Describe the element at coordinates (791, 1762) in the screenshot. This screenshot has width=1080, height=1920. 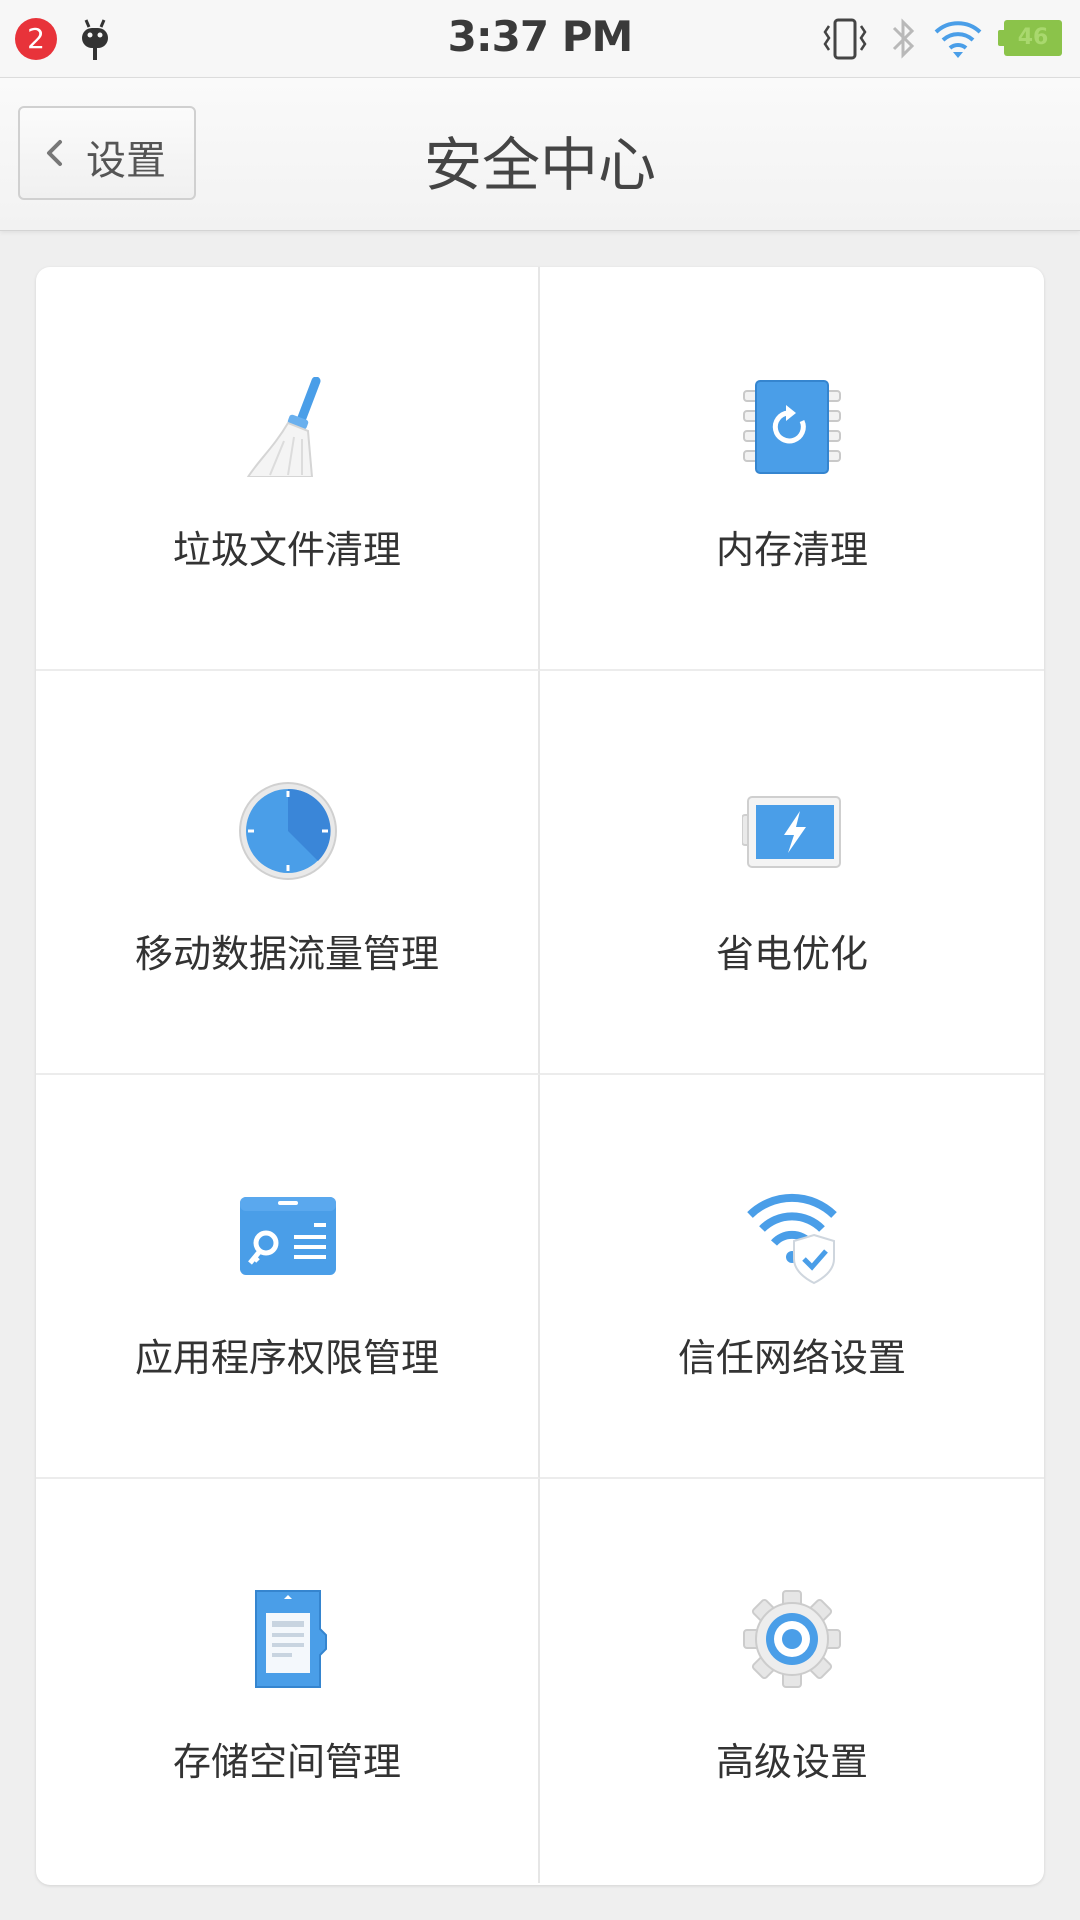
I see `tile-label: 高级设置` at that location.